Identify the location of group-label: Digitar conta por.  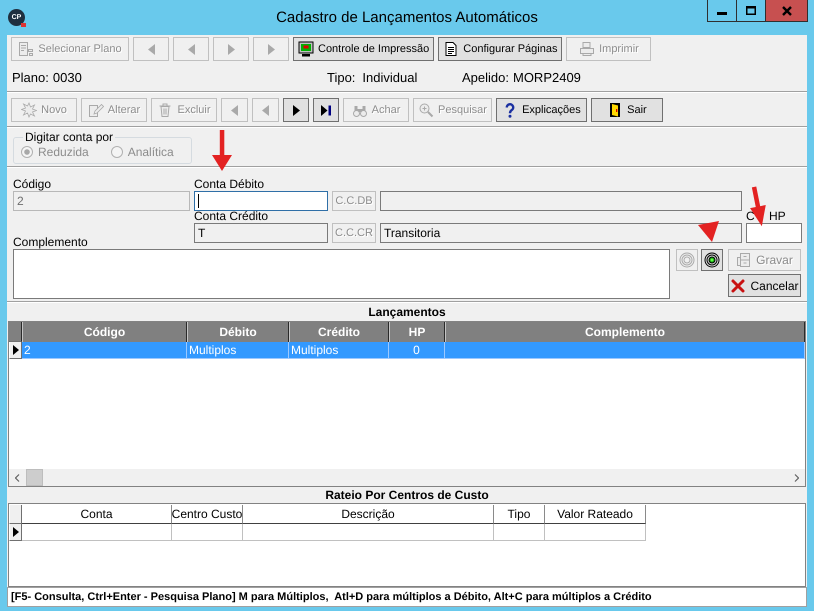
(69, 137).